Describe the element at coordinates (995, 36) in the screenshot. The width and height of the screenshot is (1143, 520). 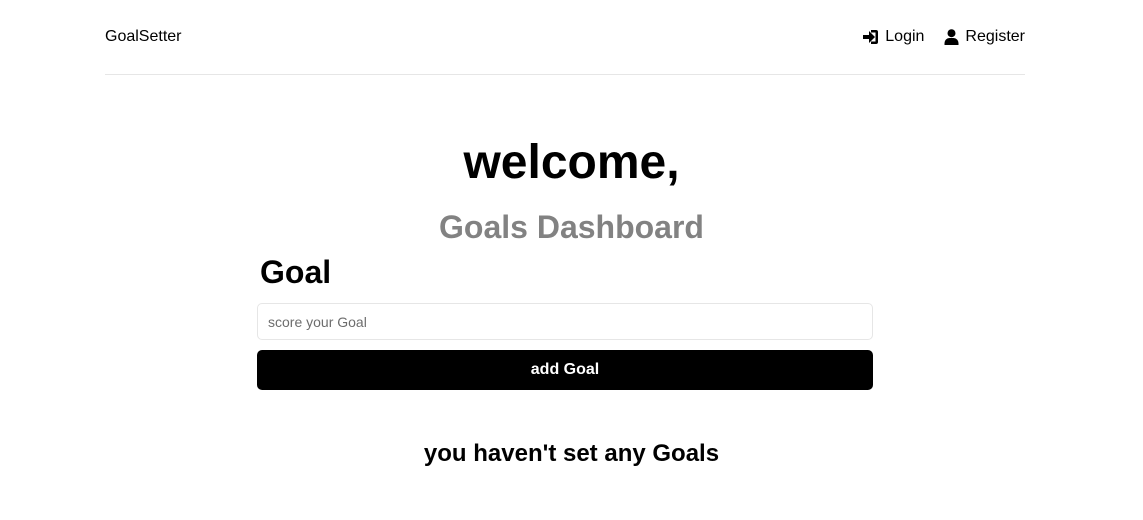
I see `register-label: Register` at that location.